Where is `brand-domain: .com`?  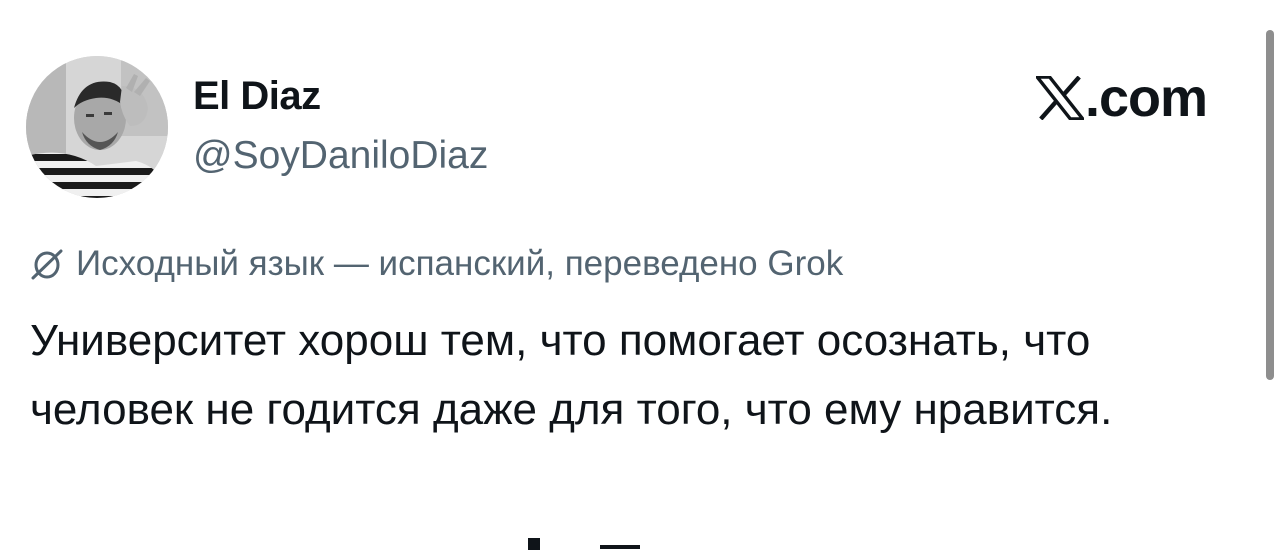 brand-domain: .com is located at coordinates (1146, 98).